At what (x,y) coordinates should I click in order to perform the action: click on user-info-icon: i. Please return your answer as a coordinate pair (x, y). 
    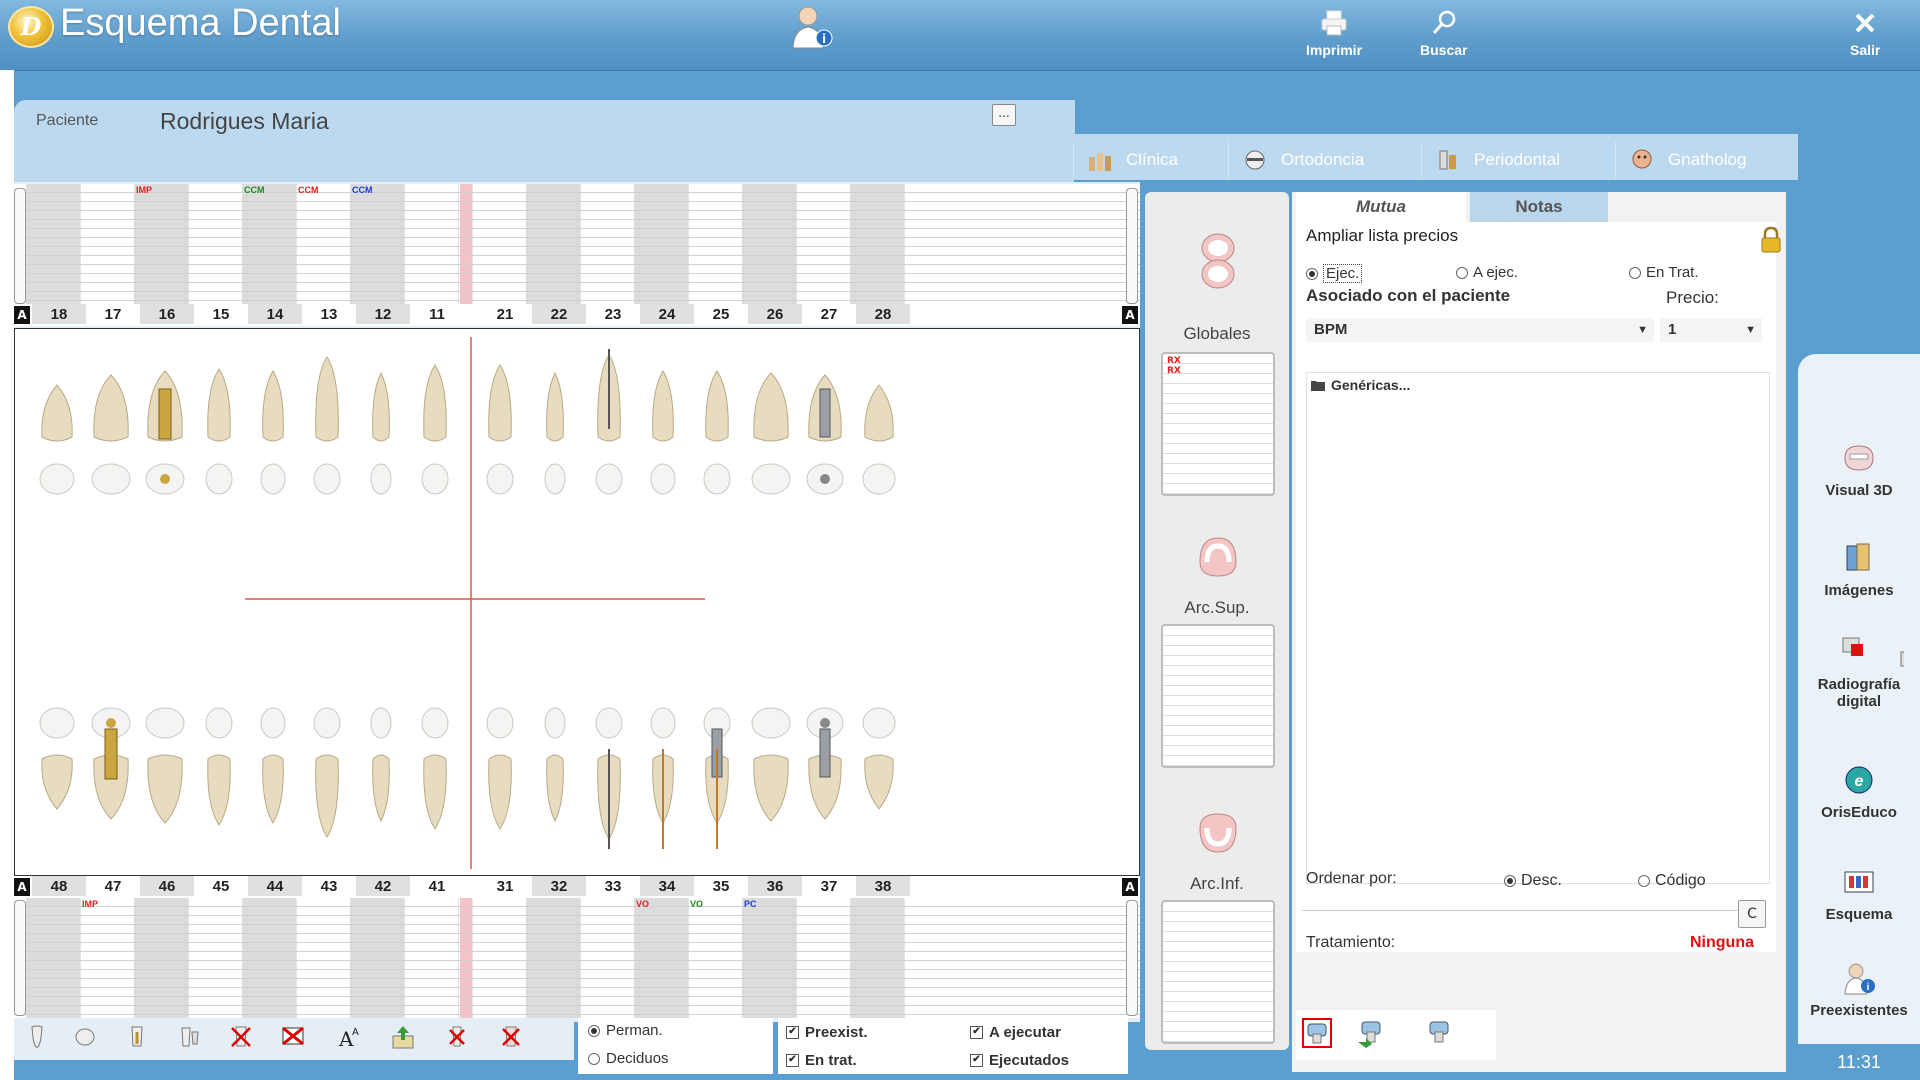
    Looking at the image, I should click on (811, 27).